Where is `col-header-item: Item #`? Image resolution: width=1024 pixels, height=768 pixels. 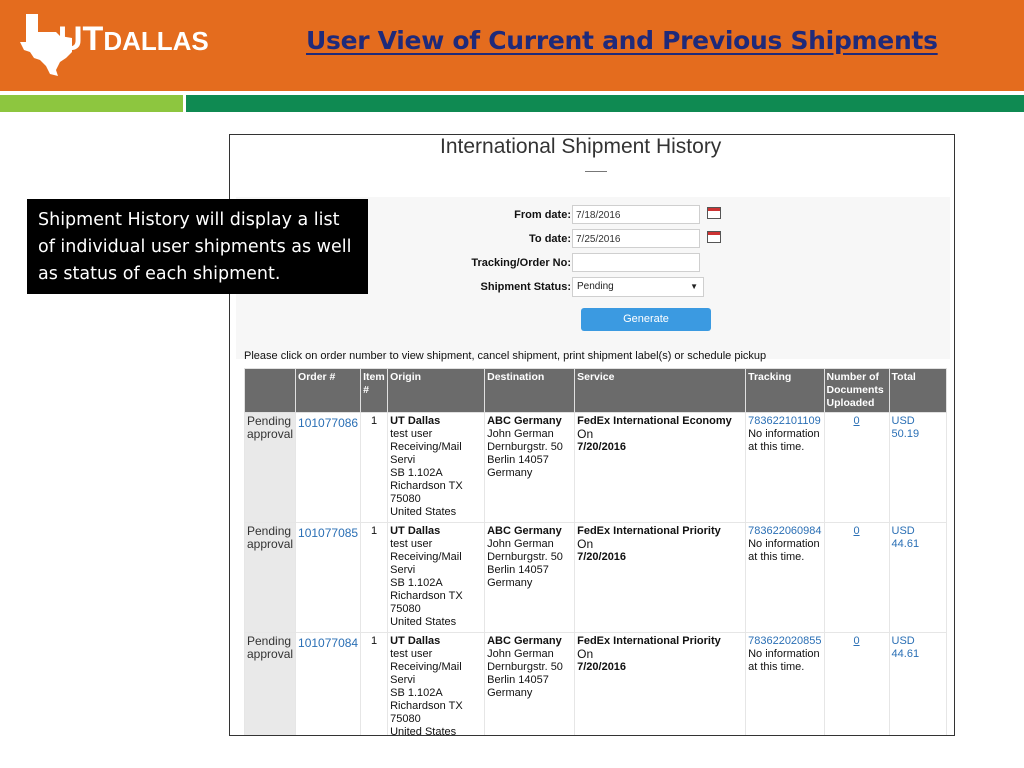 col-header-item: Item # is located at coordinates (374, 390).